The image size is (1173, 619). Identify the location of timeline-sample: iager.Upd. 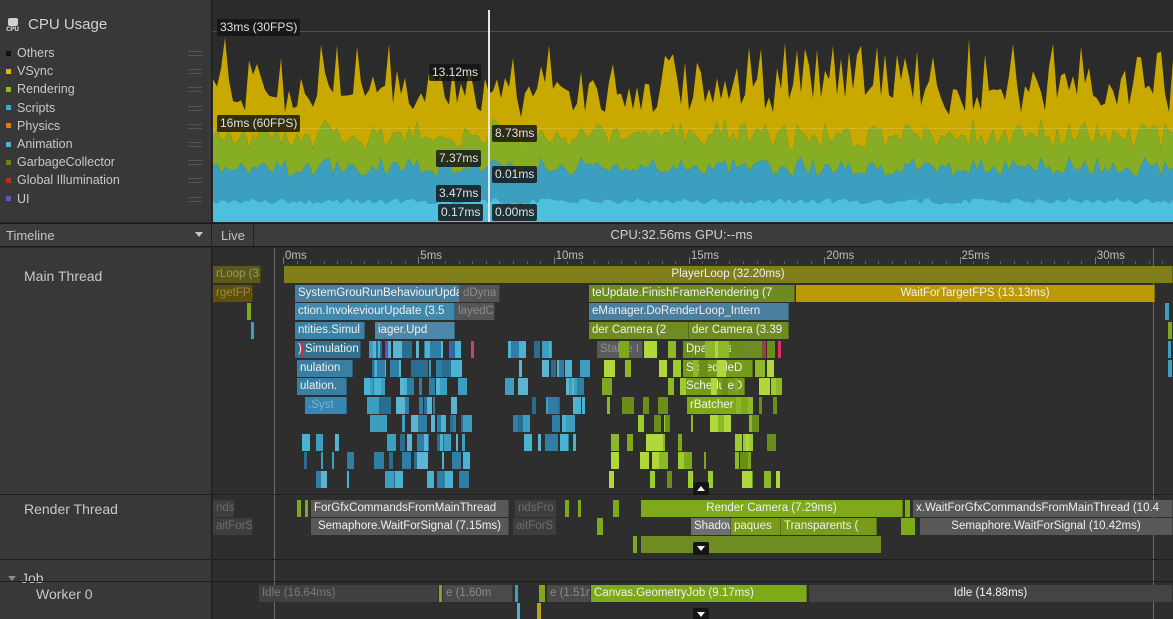
(415, 330).